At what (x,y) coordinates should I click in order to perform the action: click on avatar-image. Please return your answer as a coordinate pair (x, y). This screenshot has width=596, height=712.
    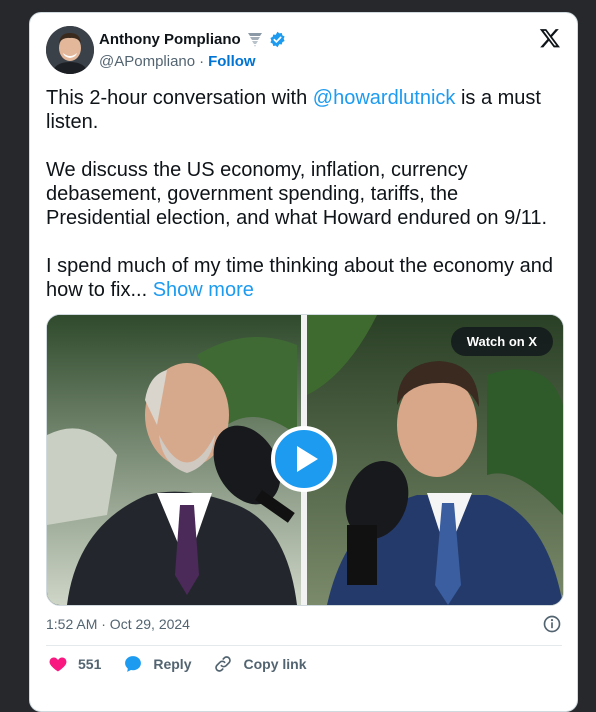
    Looking at the image, I should click on (70, 50).